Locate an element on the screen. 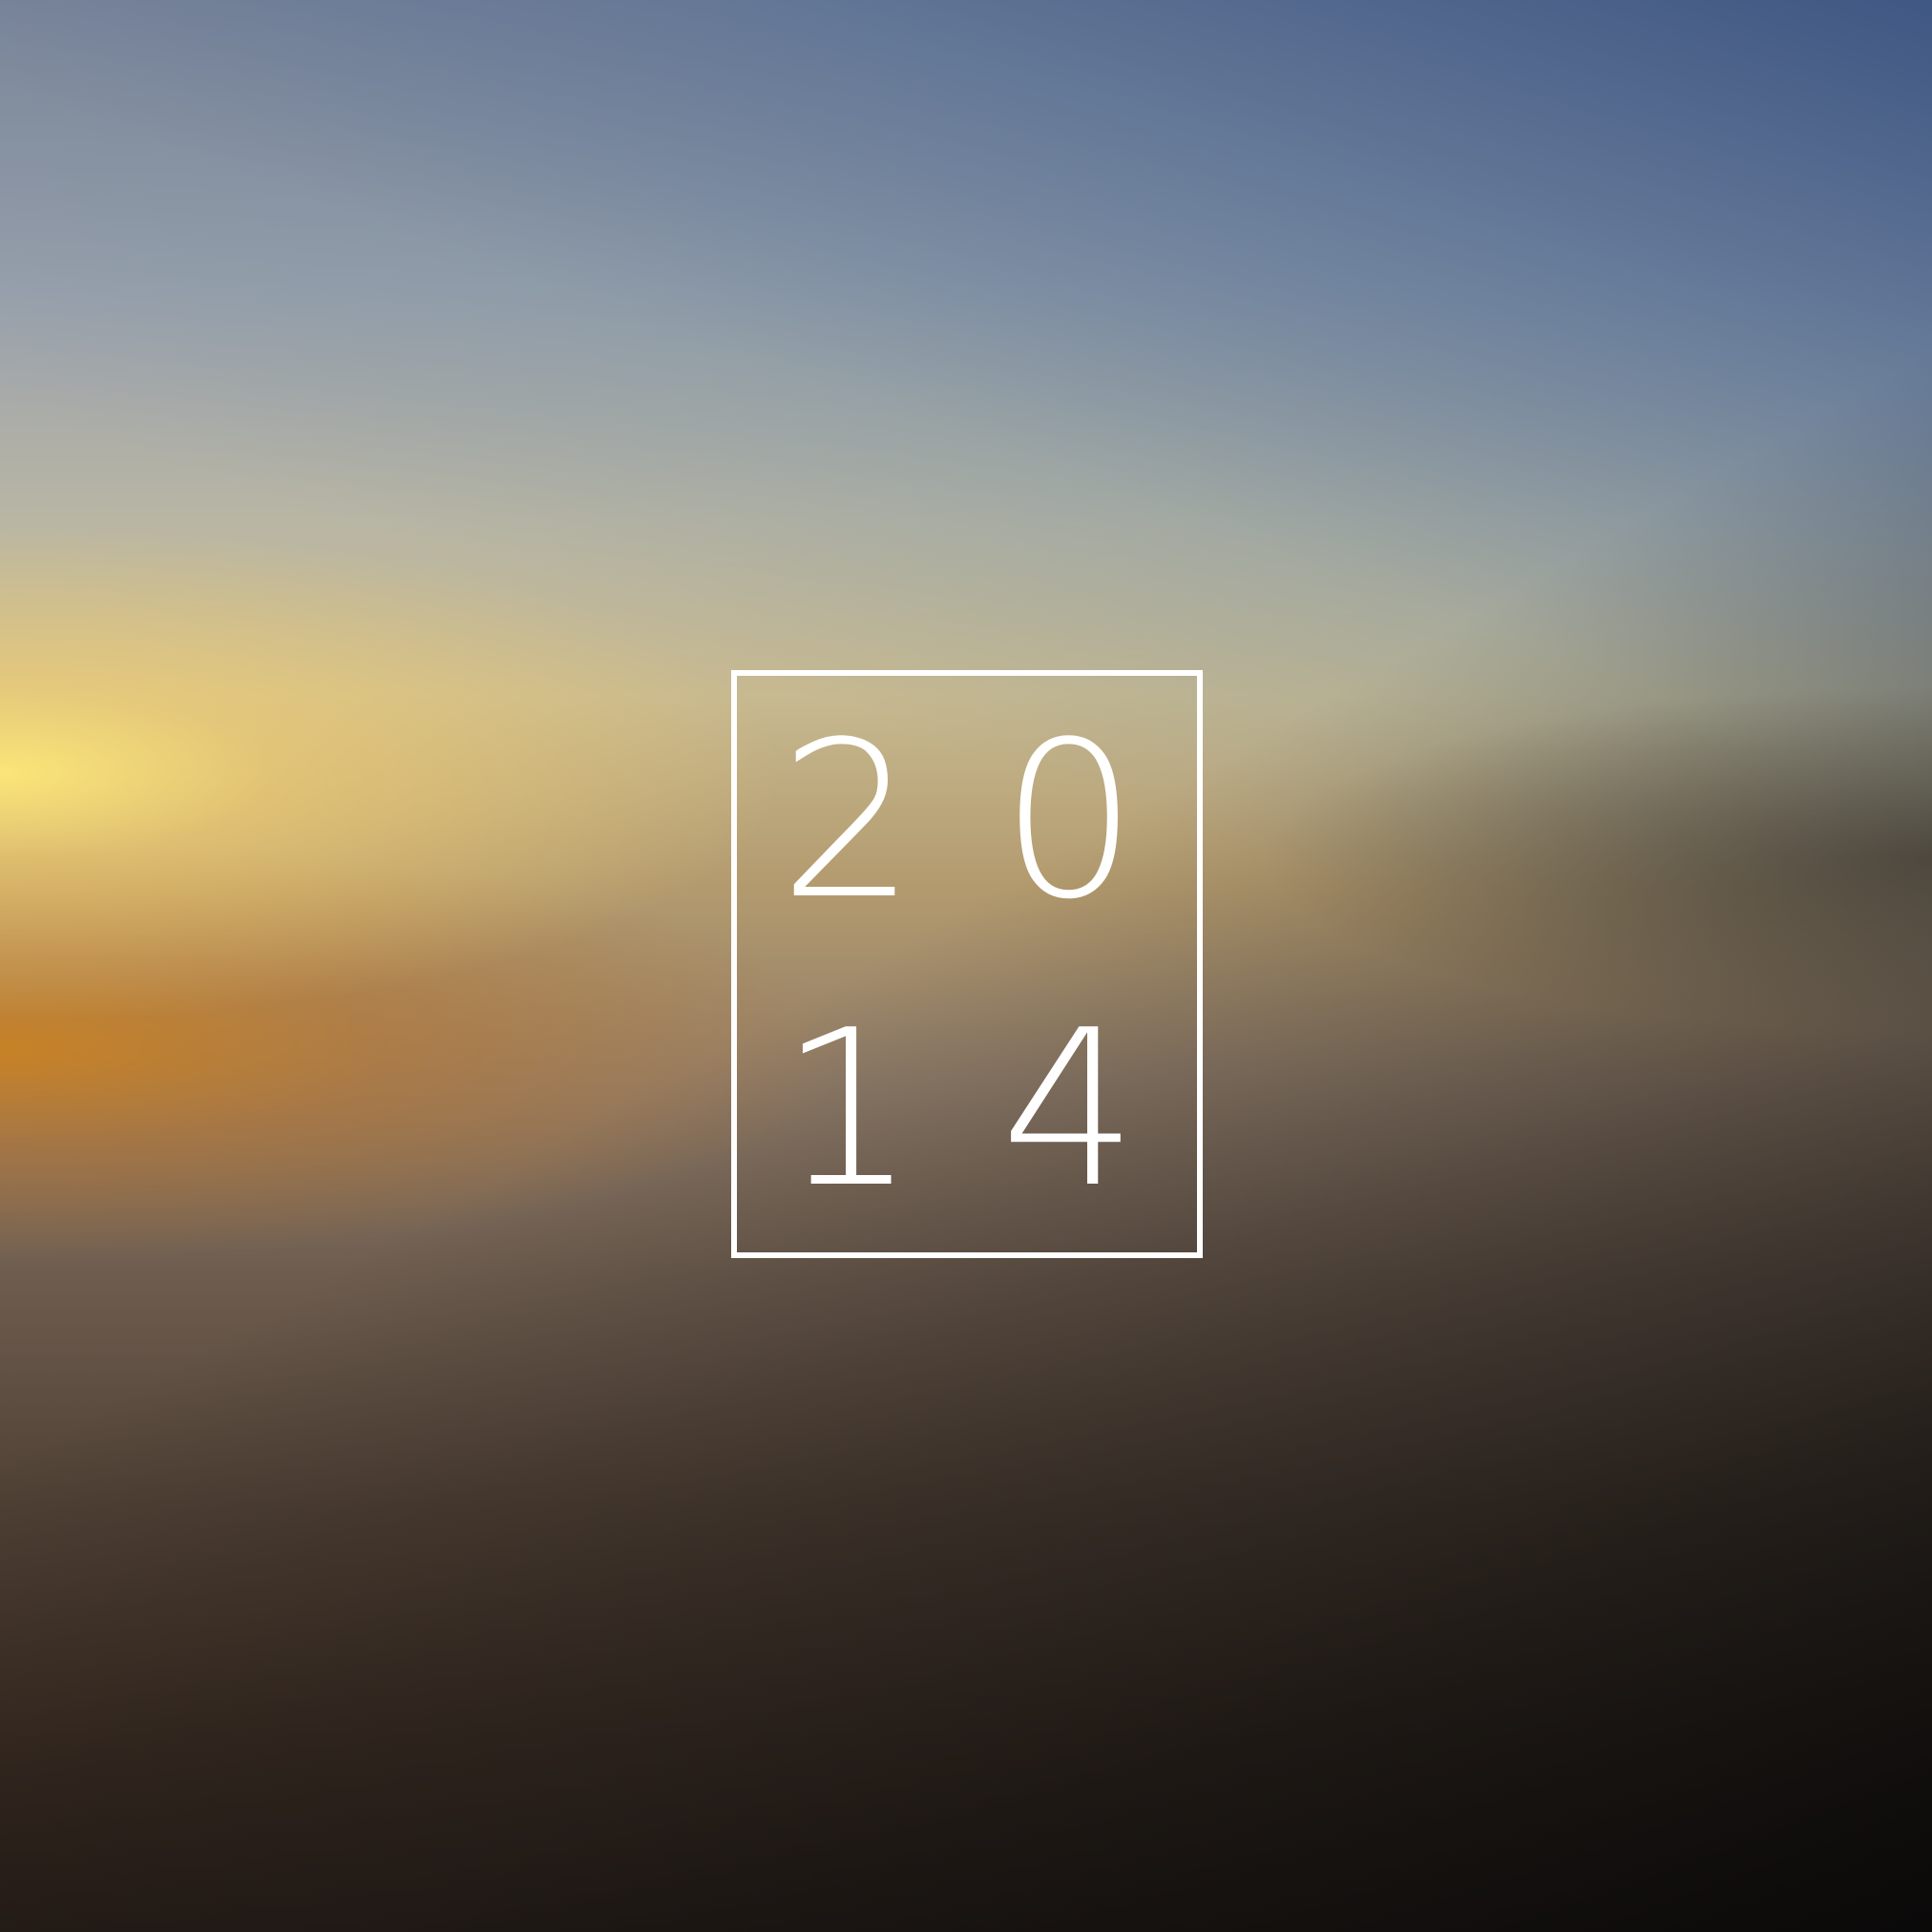  year-digit-4: 4 is located at coordinates (1069, 1110).